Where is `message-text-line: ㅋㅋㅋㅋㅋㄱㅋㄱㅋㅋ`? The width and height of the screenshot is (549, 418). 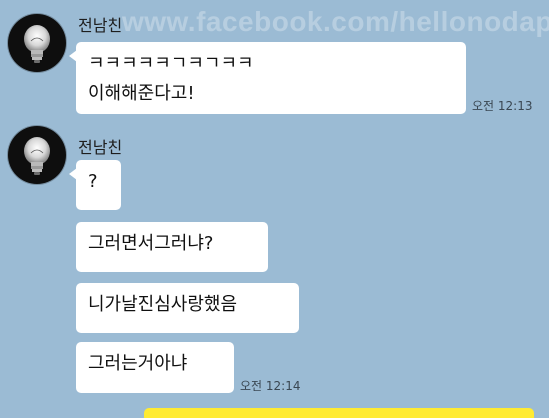
message-text-line: ㅋㅋㅋㅋㅋㄱㅋㄱㅋㅋ is located at coordinates (171, 63).